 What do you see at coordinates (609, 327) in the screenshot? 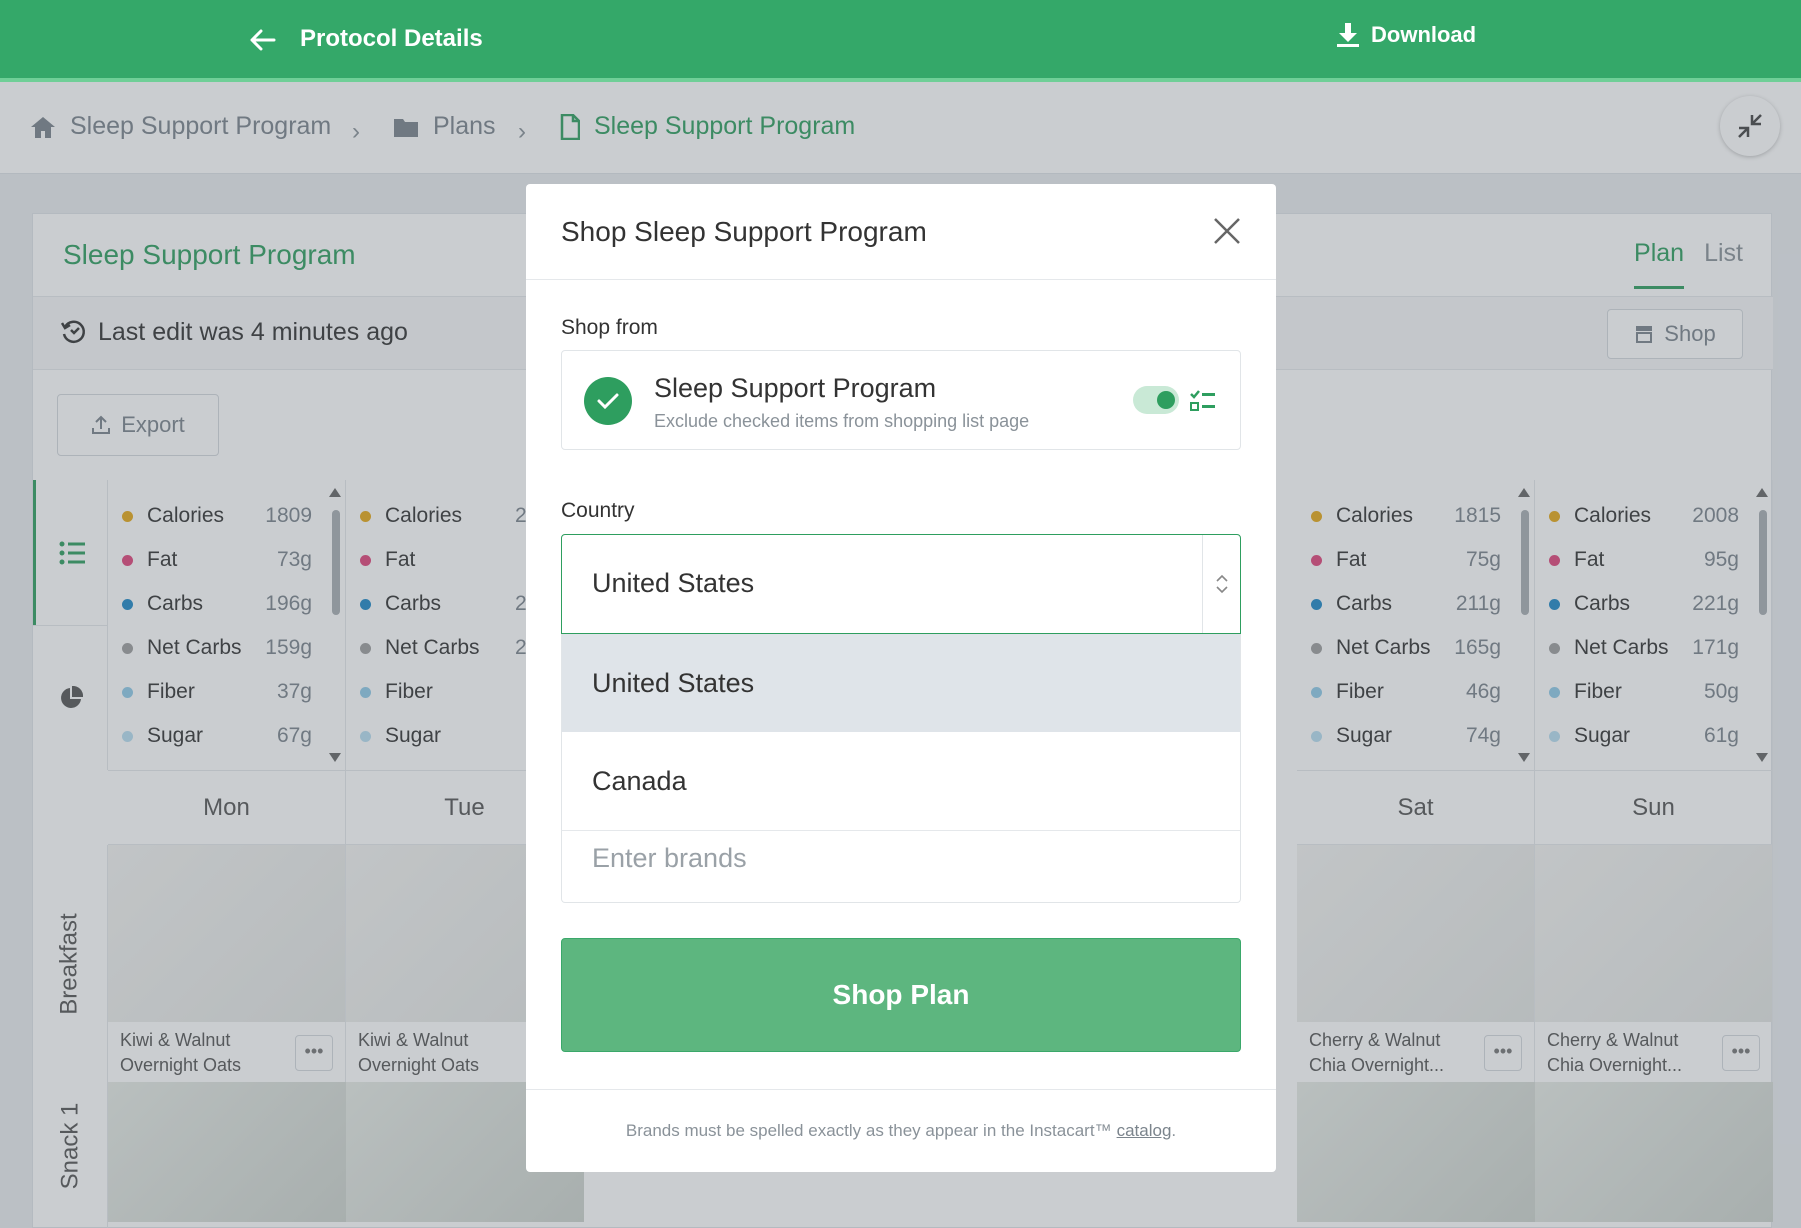
I see `shop-from-label: Shop from` at bounding box center [609, 327].